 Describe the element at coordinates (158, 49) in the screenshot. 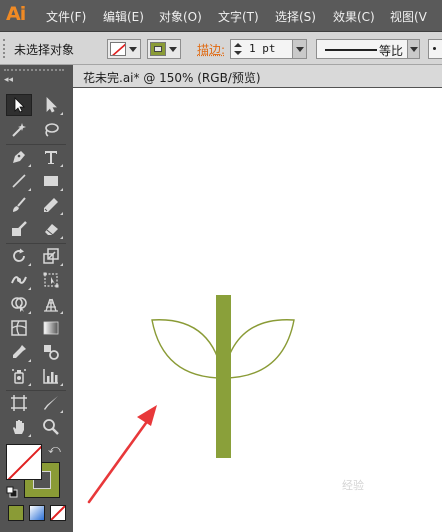

I see `stroke-swatch` at that location.